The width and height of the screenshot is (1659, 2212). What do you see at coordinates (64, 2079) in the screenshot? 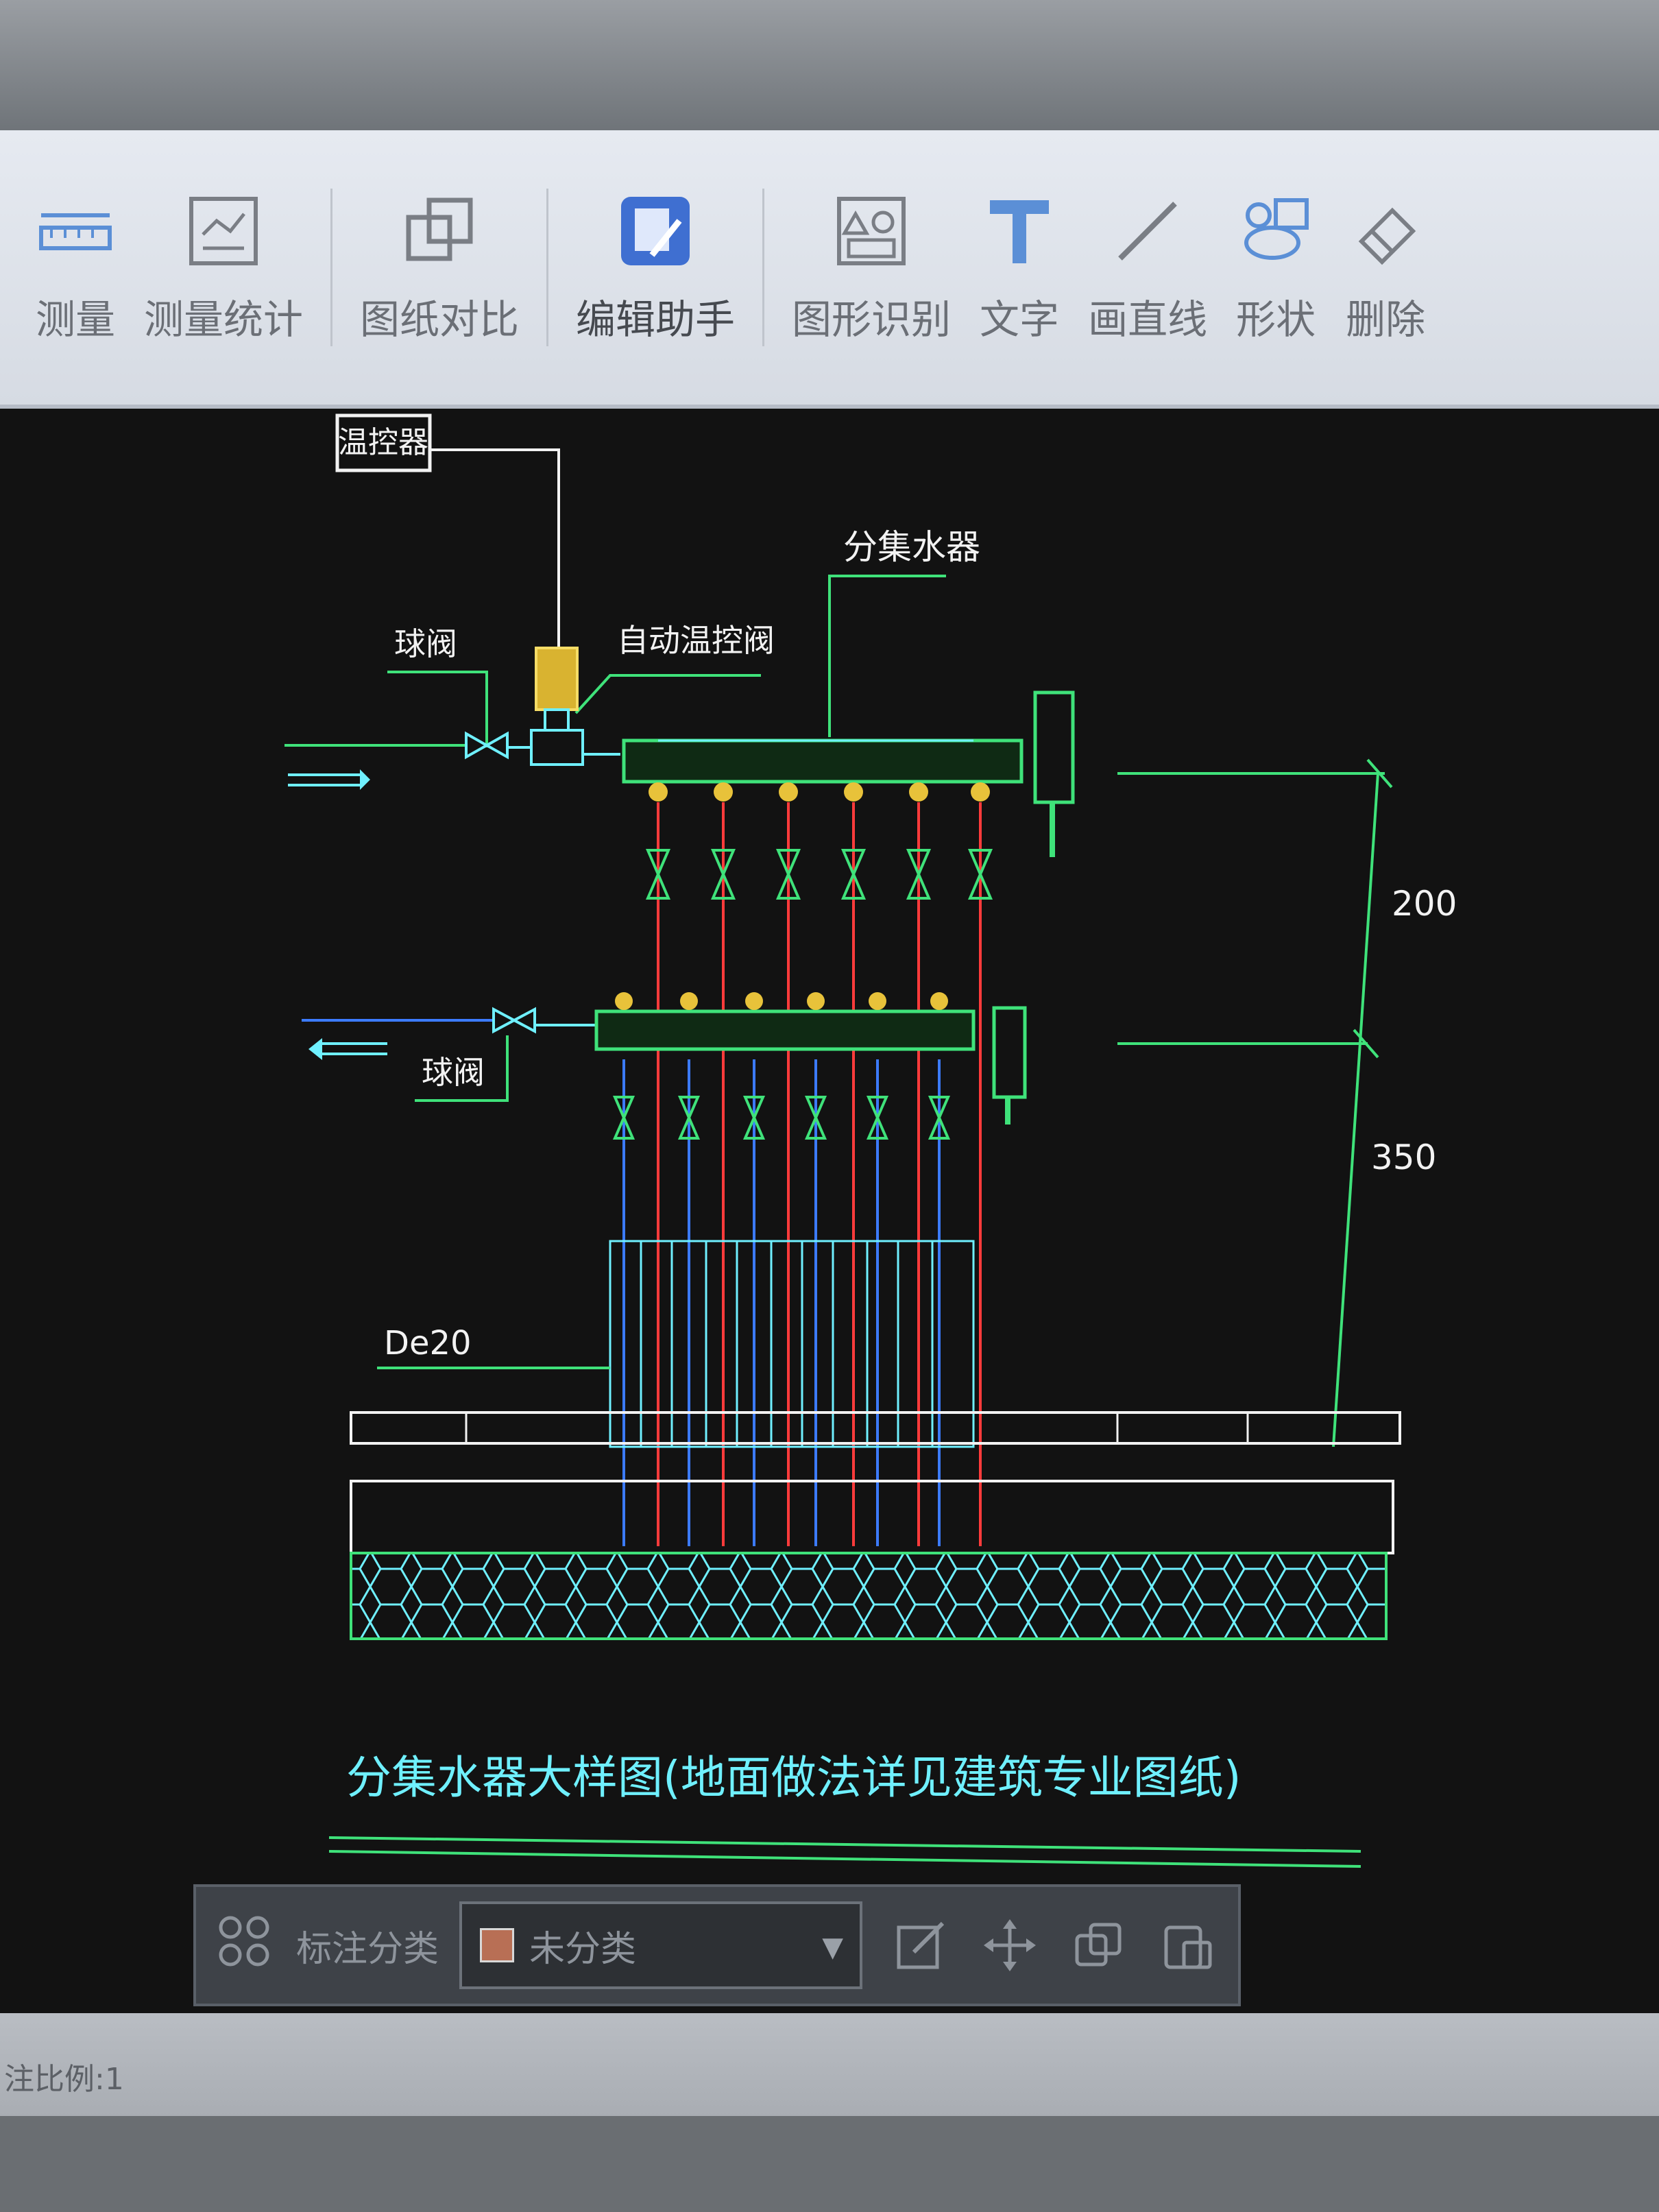
I see `scale-text: 注比例:1` at bounding box center [64, 2079].